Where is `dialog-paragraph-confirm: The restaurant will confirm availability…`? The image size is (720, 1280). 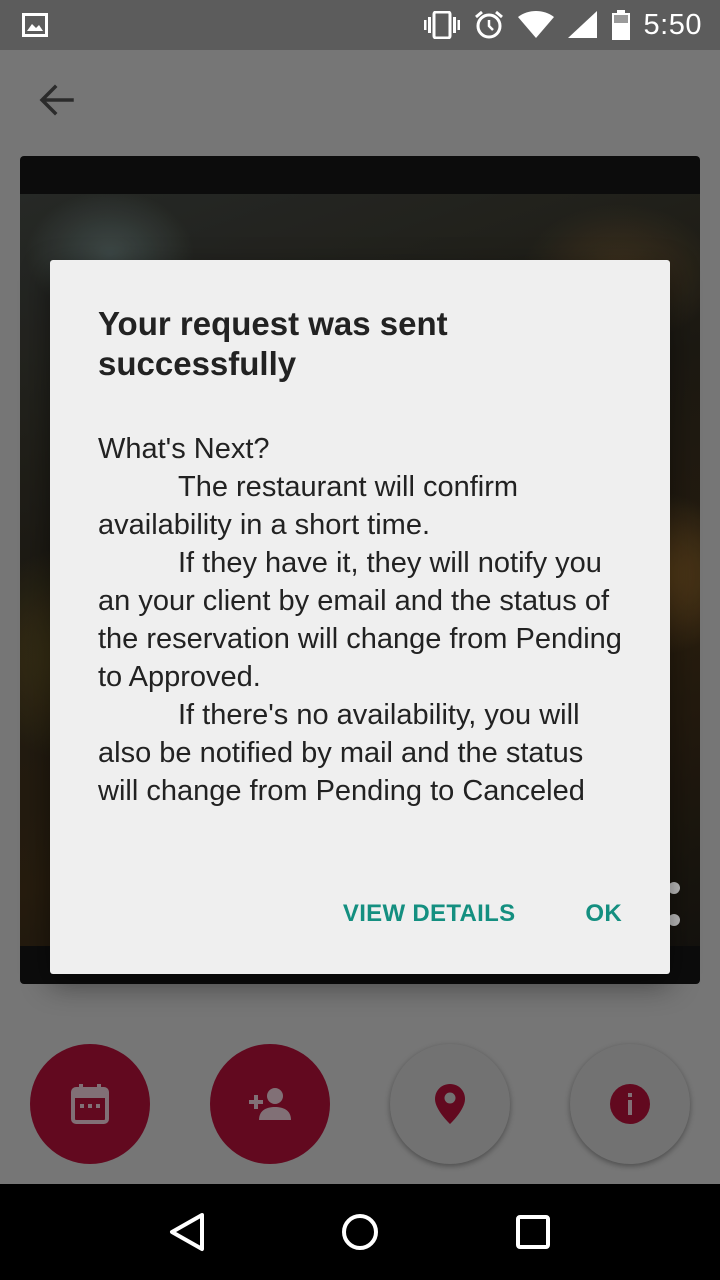 dialog-paragraph-confirm: The restaurant will confirm availability… is located at coordinates (308, 506).